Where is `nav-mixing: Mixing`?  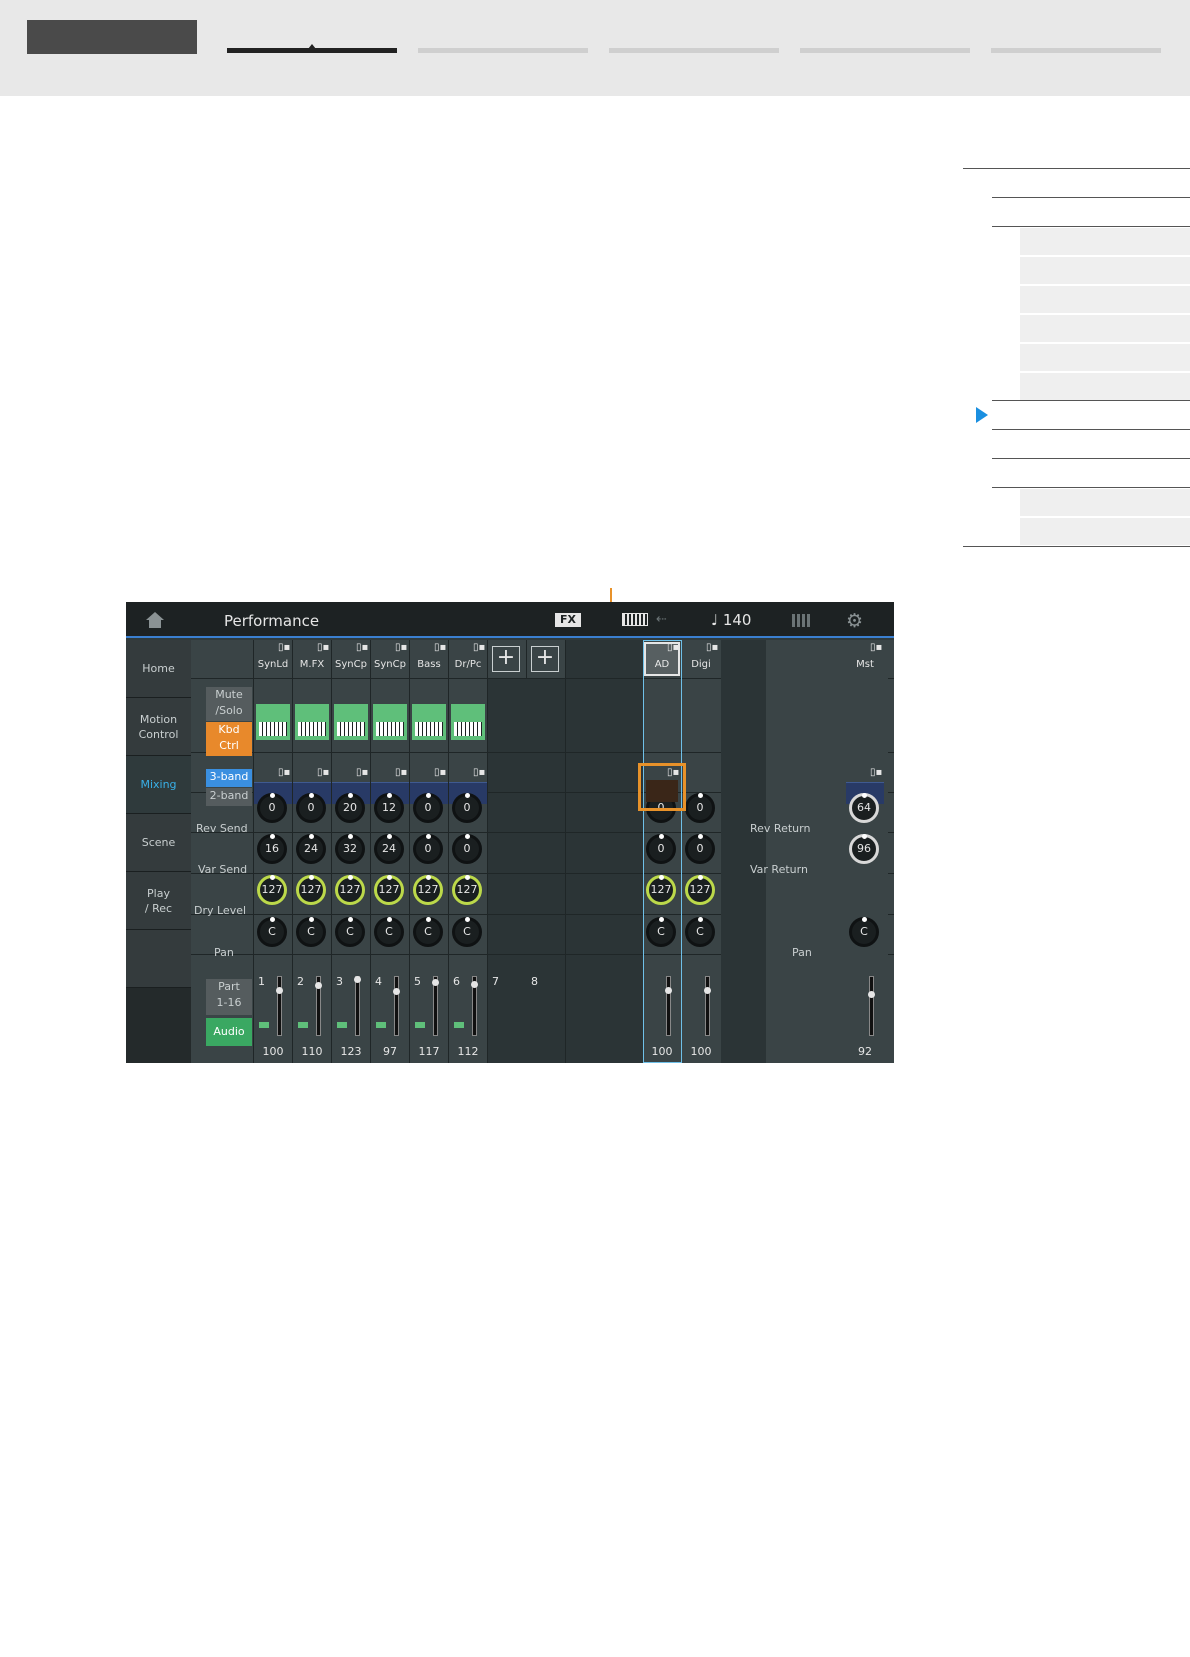 nav-mixing: Mixing is located at coordinates (158, 785).